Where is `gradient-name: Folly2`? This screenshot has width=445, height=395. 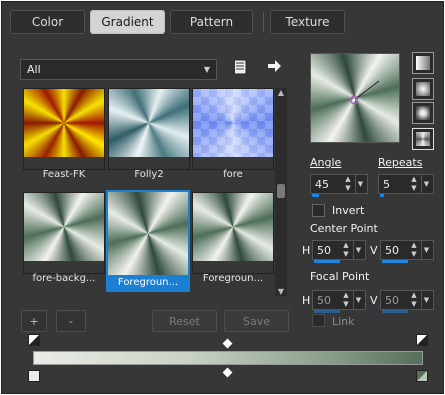
gradient-name: Folly2 is located at coordinates (149, 174).